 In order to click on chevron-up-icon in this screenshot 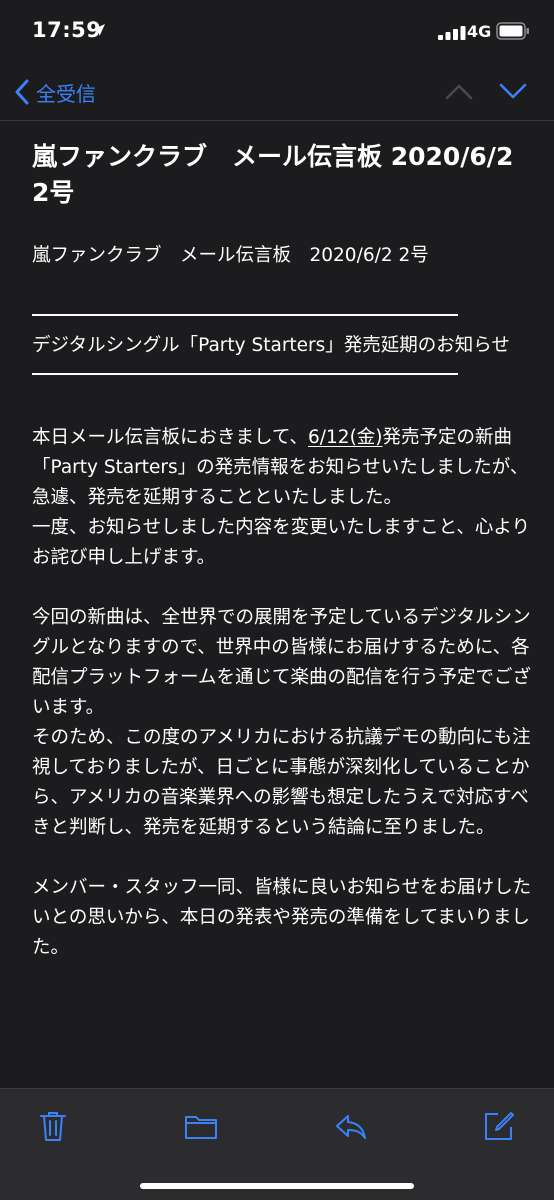, I will do `click(459, 91)`.